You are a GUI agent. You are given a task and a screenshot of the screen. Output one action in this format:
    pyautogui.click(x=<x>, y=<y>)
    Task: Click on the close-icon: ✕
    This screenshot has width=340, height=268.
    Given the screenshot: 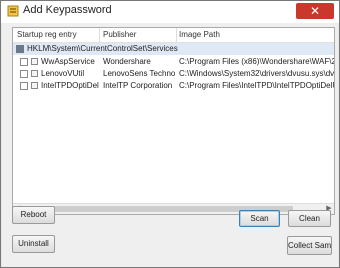 What is the action you would take?
    pyautogui.click(x=315, y=11)
    